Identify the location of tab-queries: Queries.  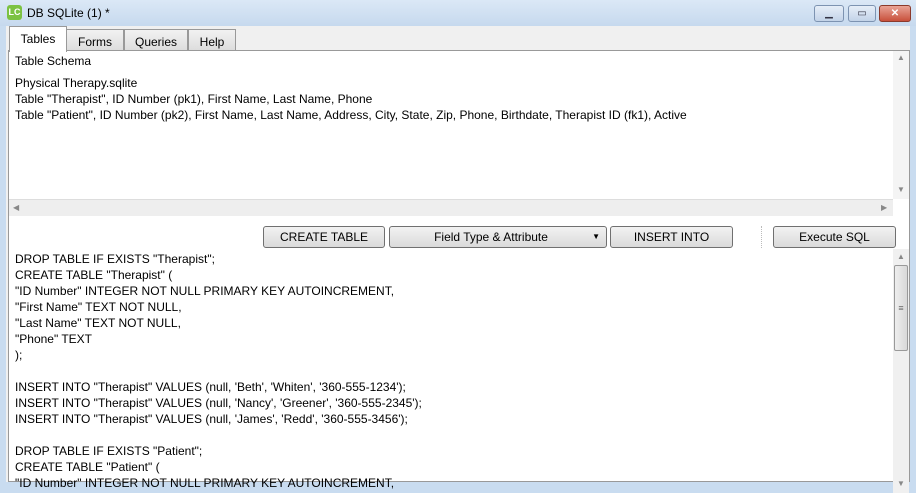
(156, 40).